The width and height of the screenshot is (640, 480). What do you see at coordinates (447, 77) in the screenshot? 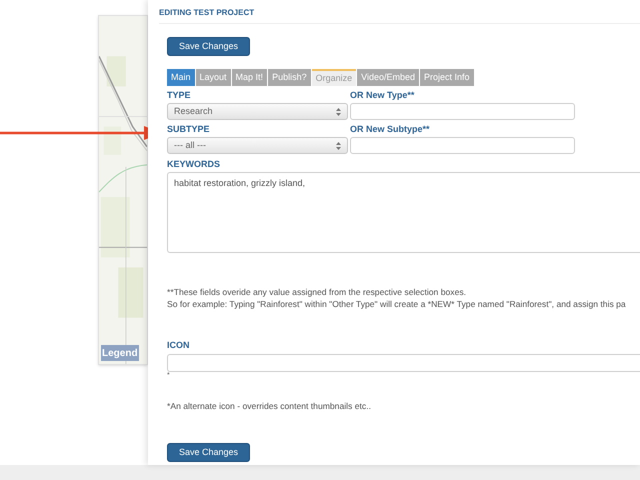
I see `tab: Project Info` at bounding box center [447, 77].